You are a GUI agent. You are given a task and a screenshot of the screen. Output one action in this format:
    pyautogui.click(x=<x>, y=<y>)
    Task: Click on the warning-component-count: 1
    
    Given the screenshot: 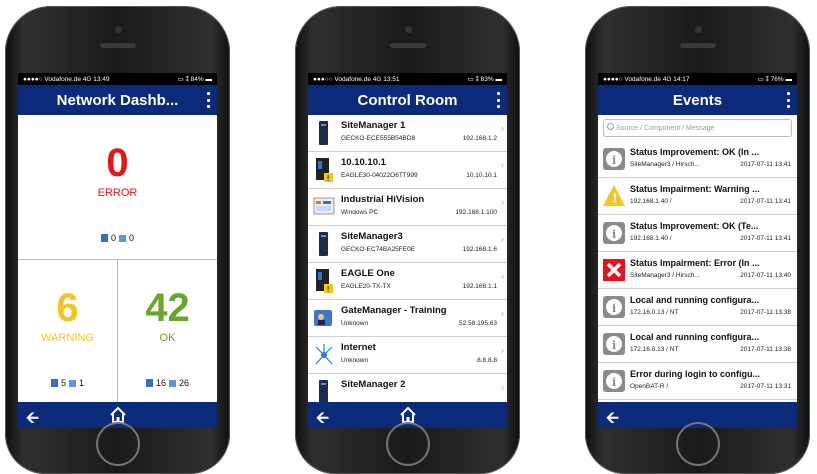 What is the action you would take?
    pyautogui.click(x=82, y=383)
    